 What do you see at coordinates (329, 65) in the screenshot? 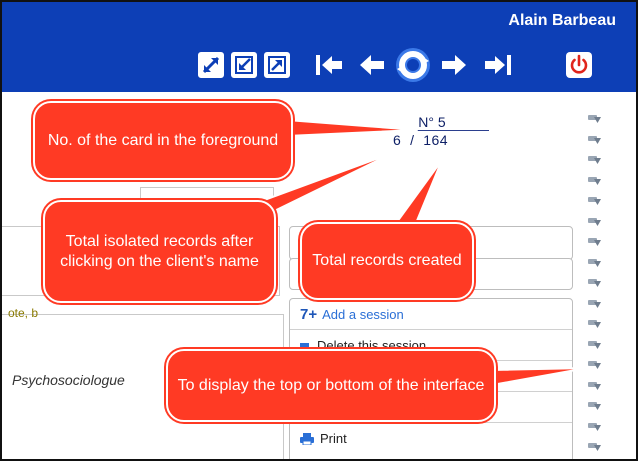
I see `first-record-icon` at bounding box center [329, 65].